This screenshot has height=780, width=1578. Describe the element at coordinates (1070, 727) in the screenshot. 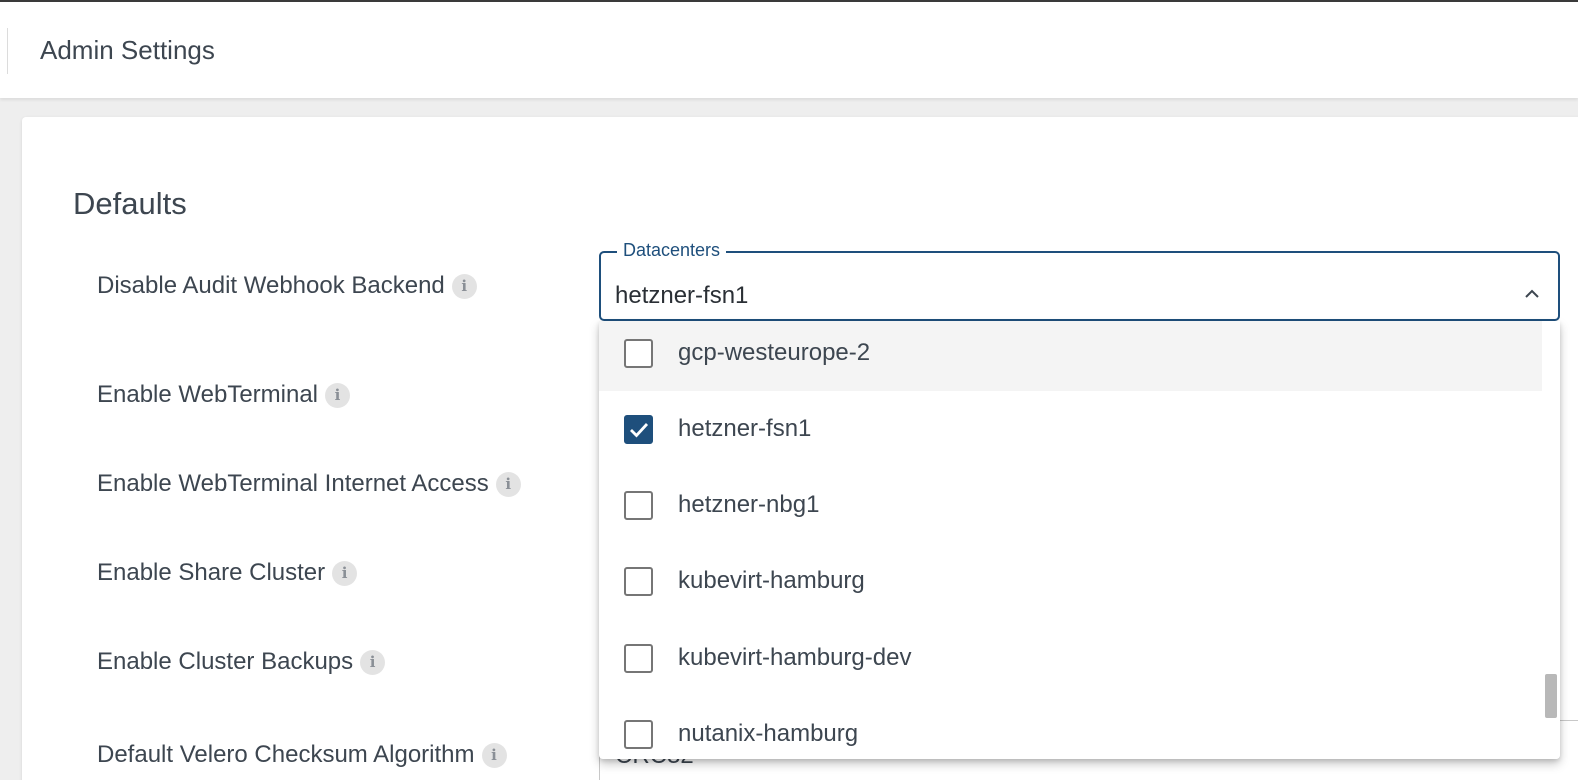

I see `datacenter-option-nutanix-hamburg: nutanix-hamburg` at that location.